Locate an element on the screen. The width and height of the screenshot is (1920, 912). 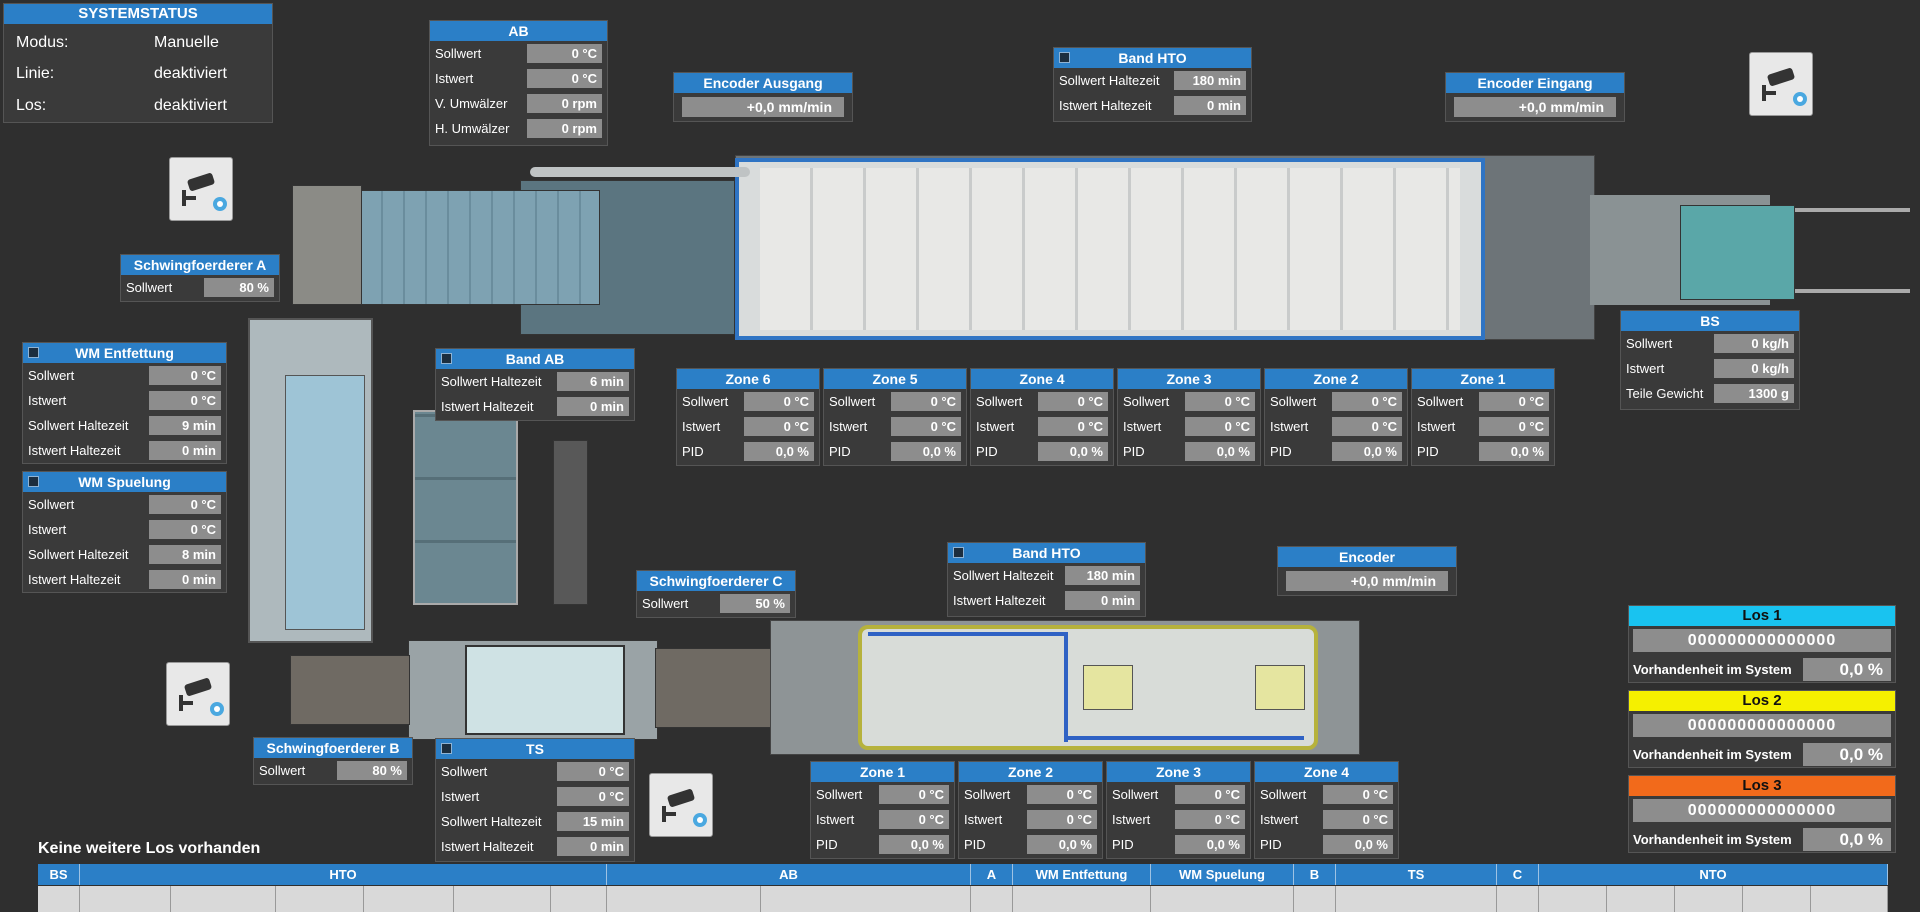
table-header-ab: AB is located at coordinates (789, 874).